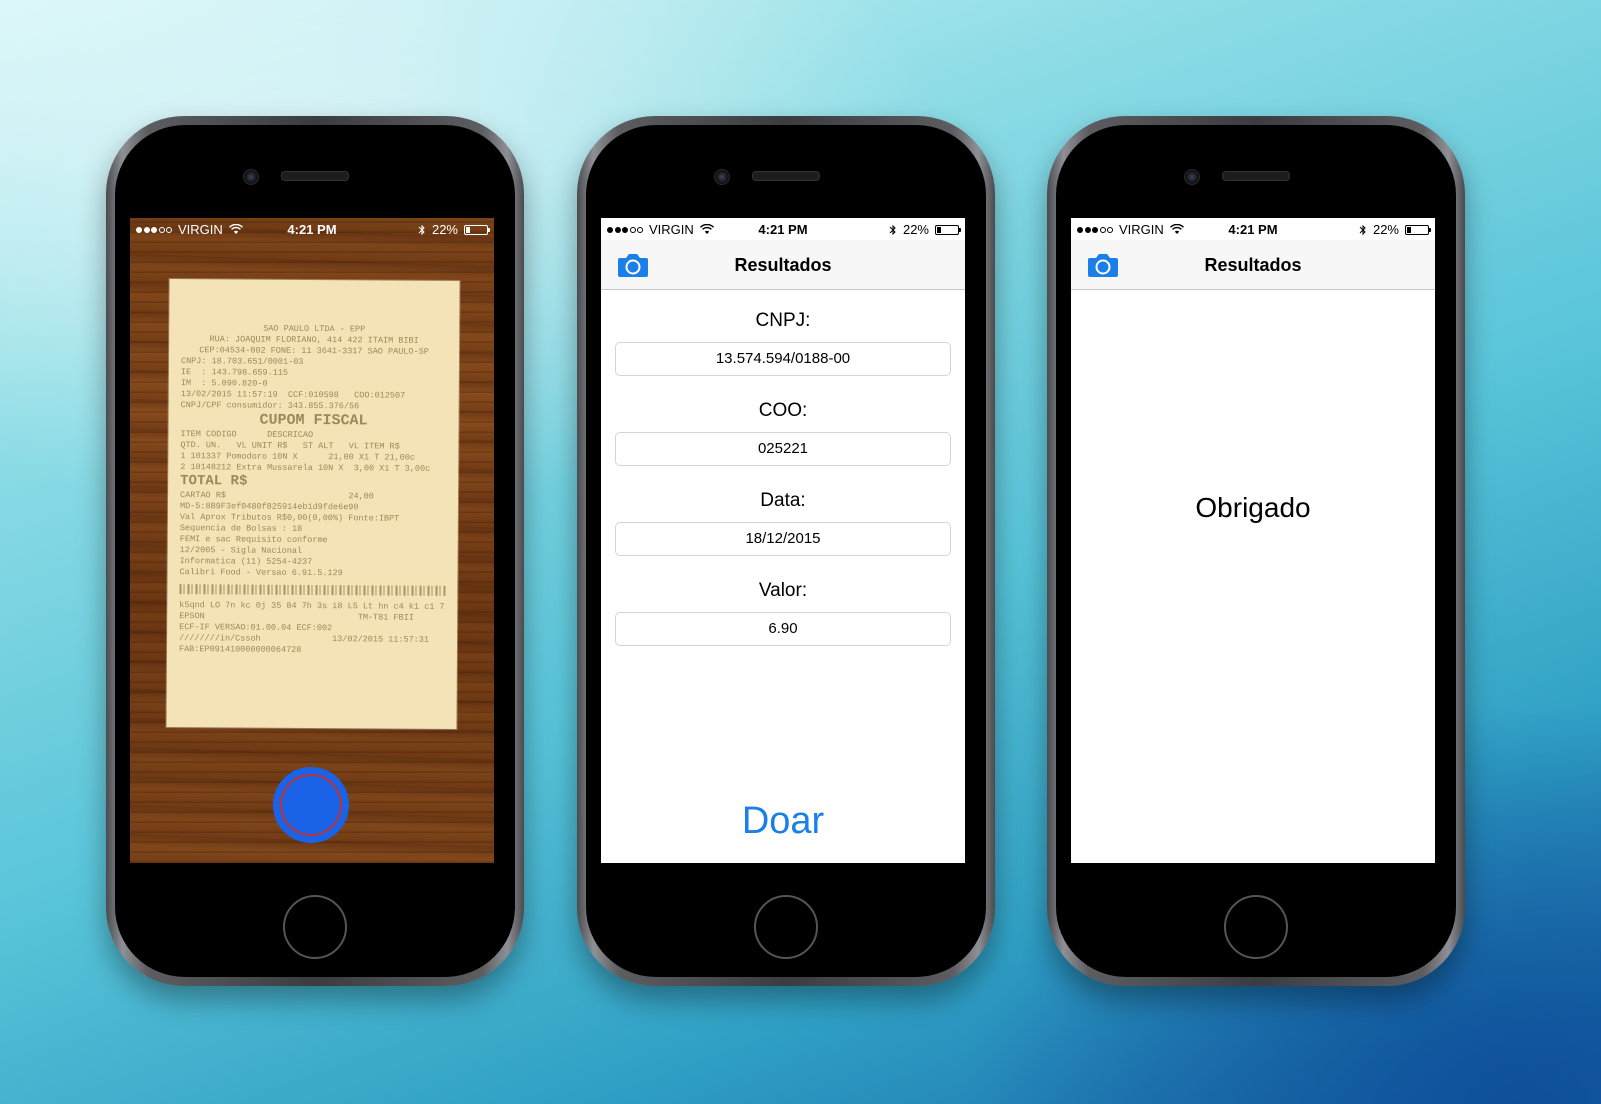 This screenshot has height=1104, width=1601. What do you see at coordinates (783, 449) in the screenshot?
I see `coo-field: 025221` at bounding box center [783, 449].